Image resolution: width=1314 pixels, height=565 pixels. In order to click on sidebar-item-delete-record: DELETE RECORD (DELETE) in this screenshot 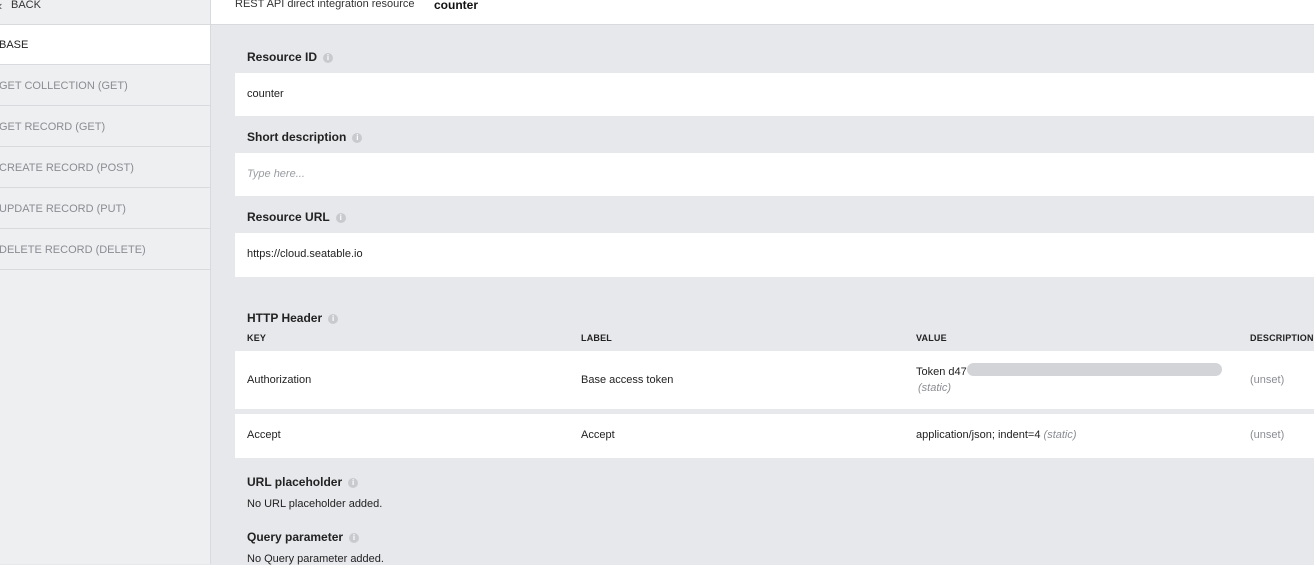, I will do `click(105, 250)`.